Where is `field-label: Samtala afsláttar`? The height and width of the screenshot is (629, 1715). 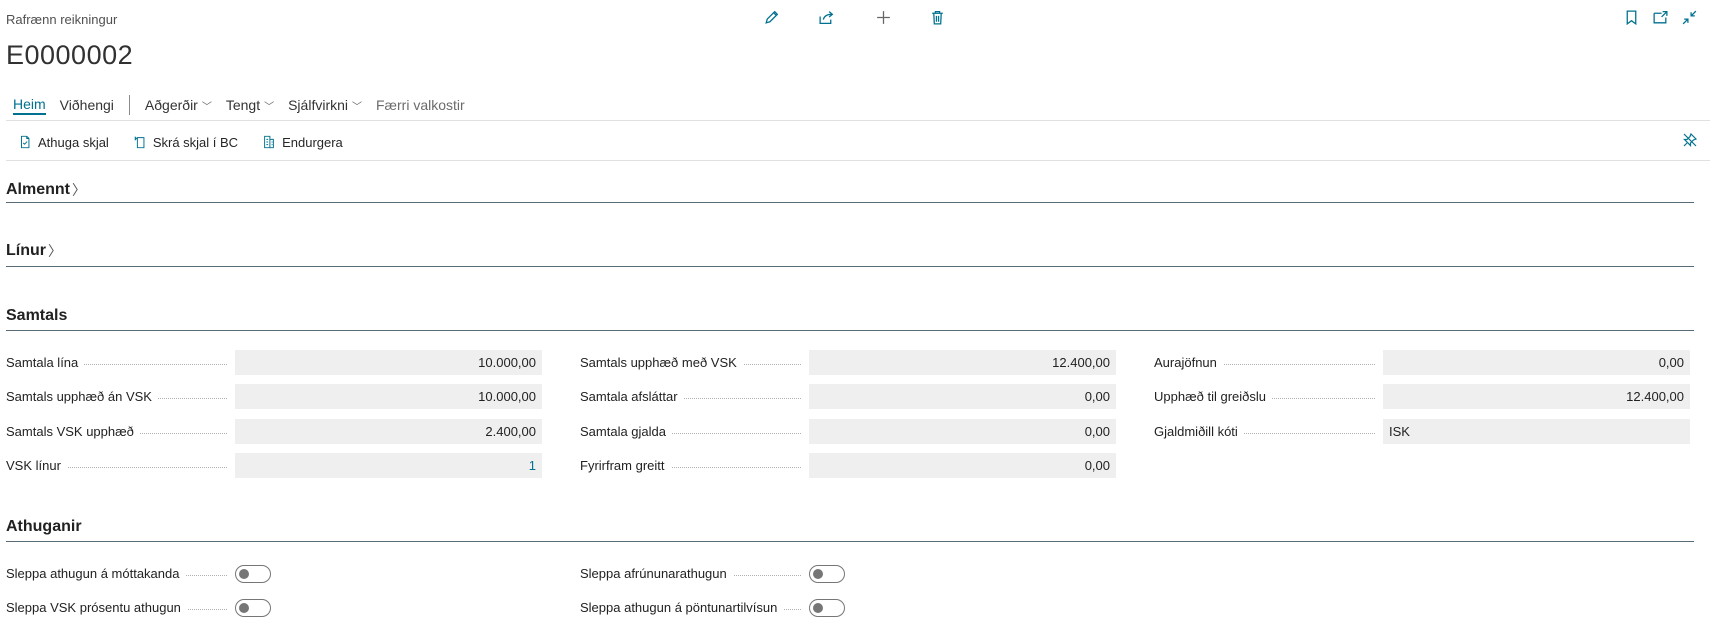 field-label: Samtala afsláttar is located at coordinates (694, 396).